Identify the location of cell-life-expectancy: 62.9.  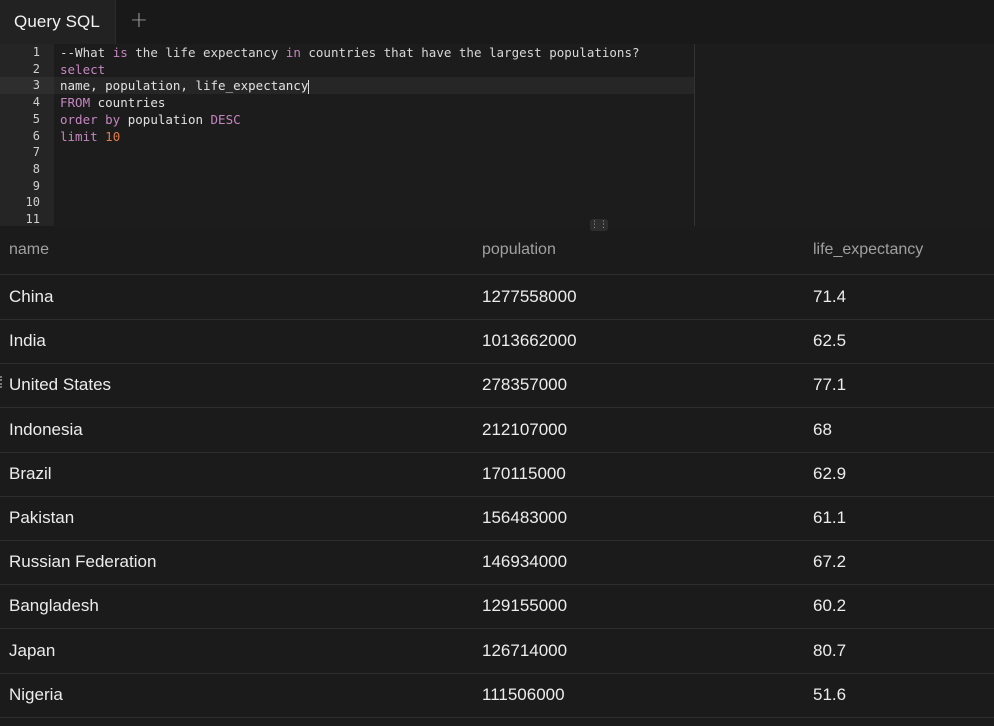
(830, 473).